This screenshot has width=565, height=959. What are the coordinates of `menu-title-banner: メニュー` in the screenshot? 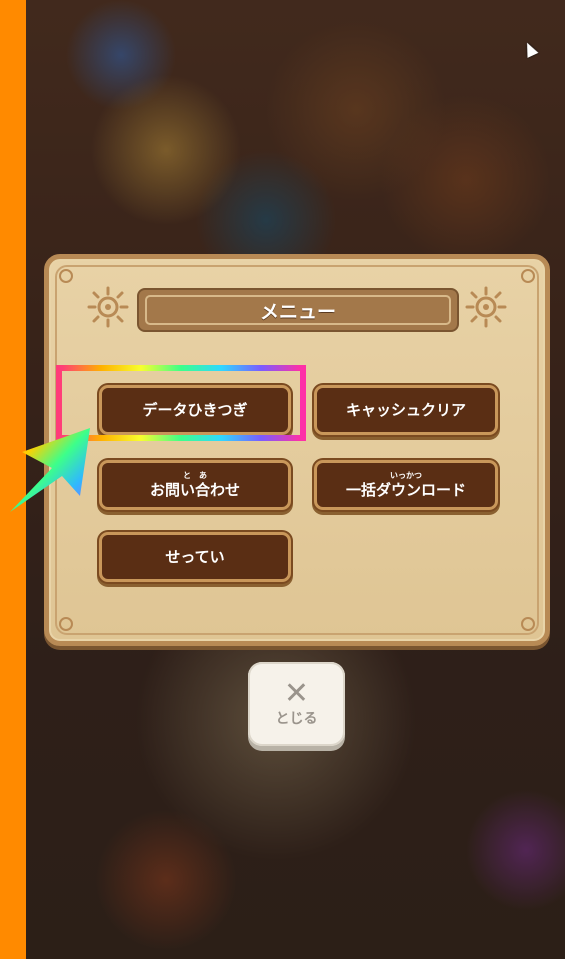 It's located at (298, 310).